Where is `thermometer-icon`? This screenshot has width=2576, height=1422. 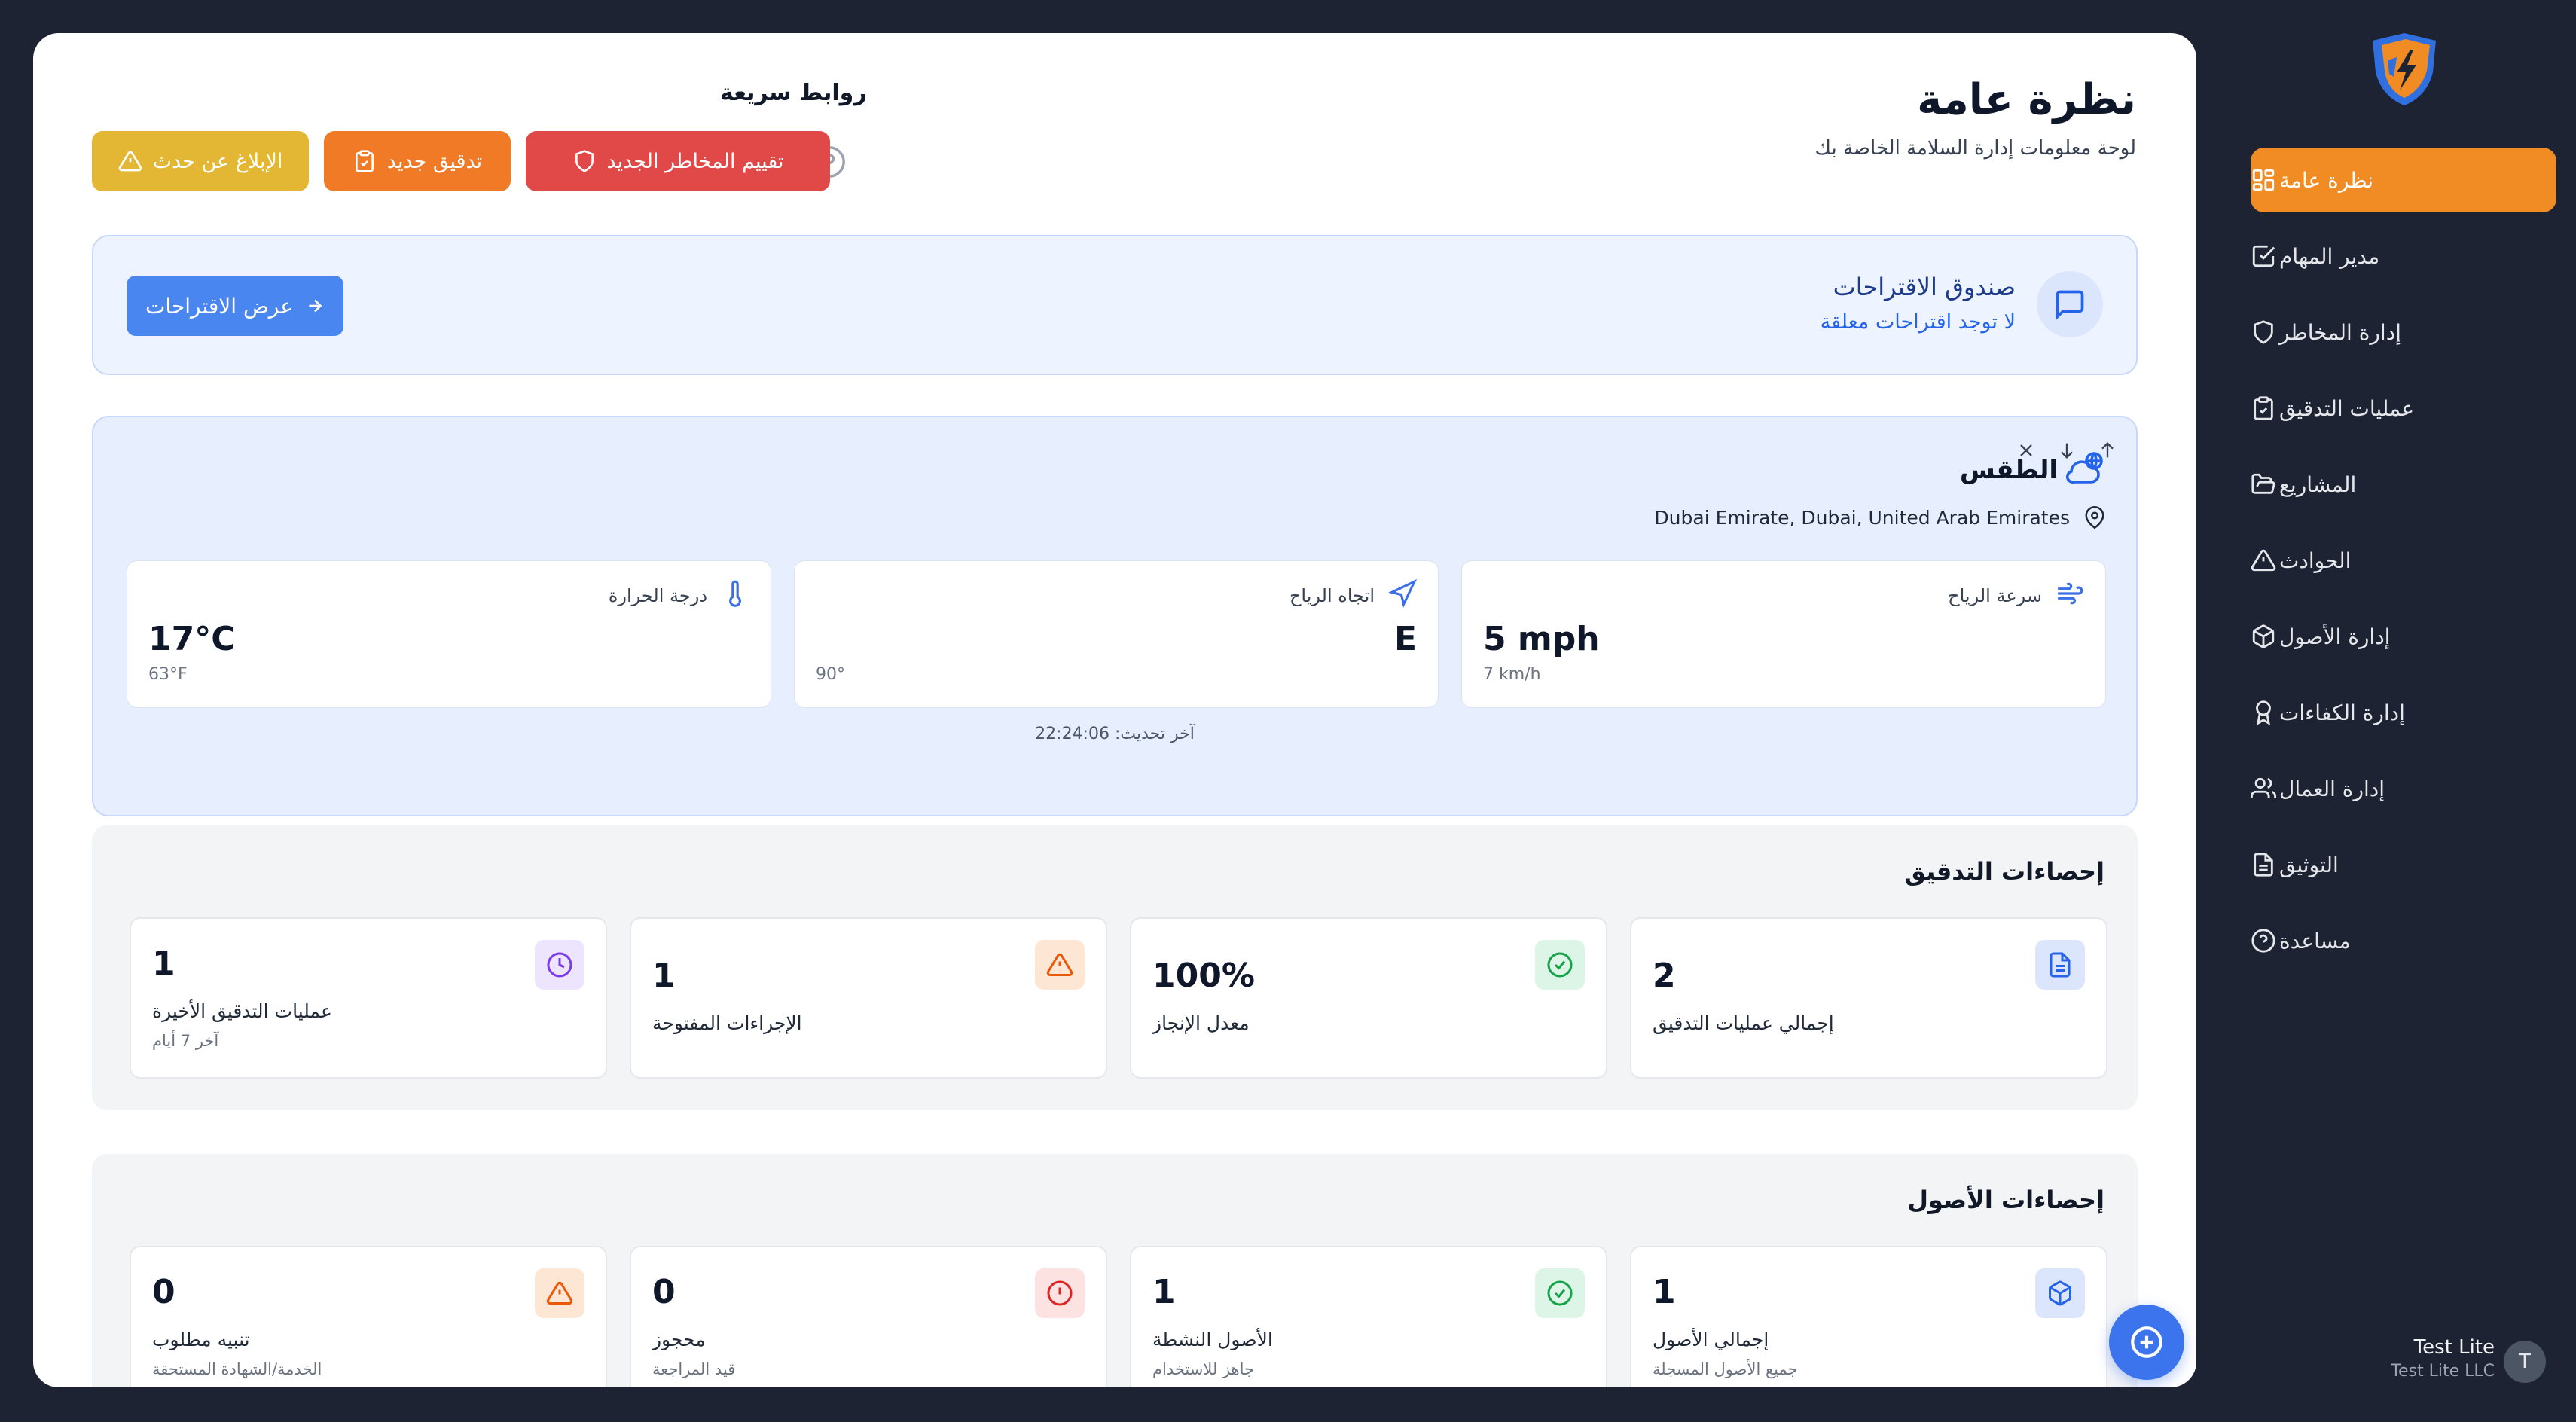
thermometer-icon is located at coordinates (735, 593).